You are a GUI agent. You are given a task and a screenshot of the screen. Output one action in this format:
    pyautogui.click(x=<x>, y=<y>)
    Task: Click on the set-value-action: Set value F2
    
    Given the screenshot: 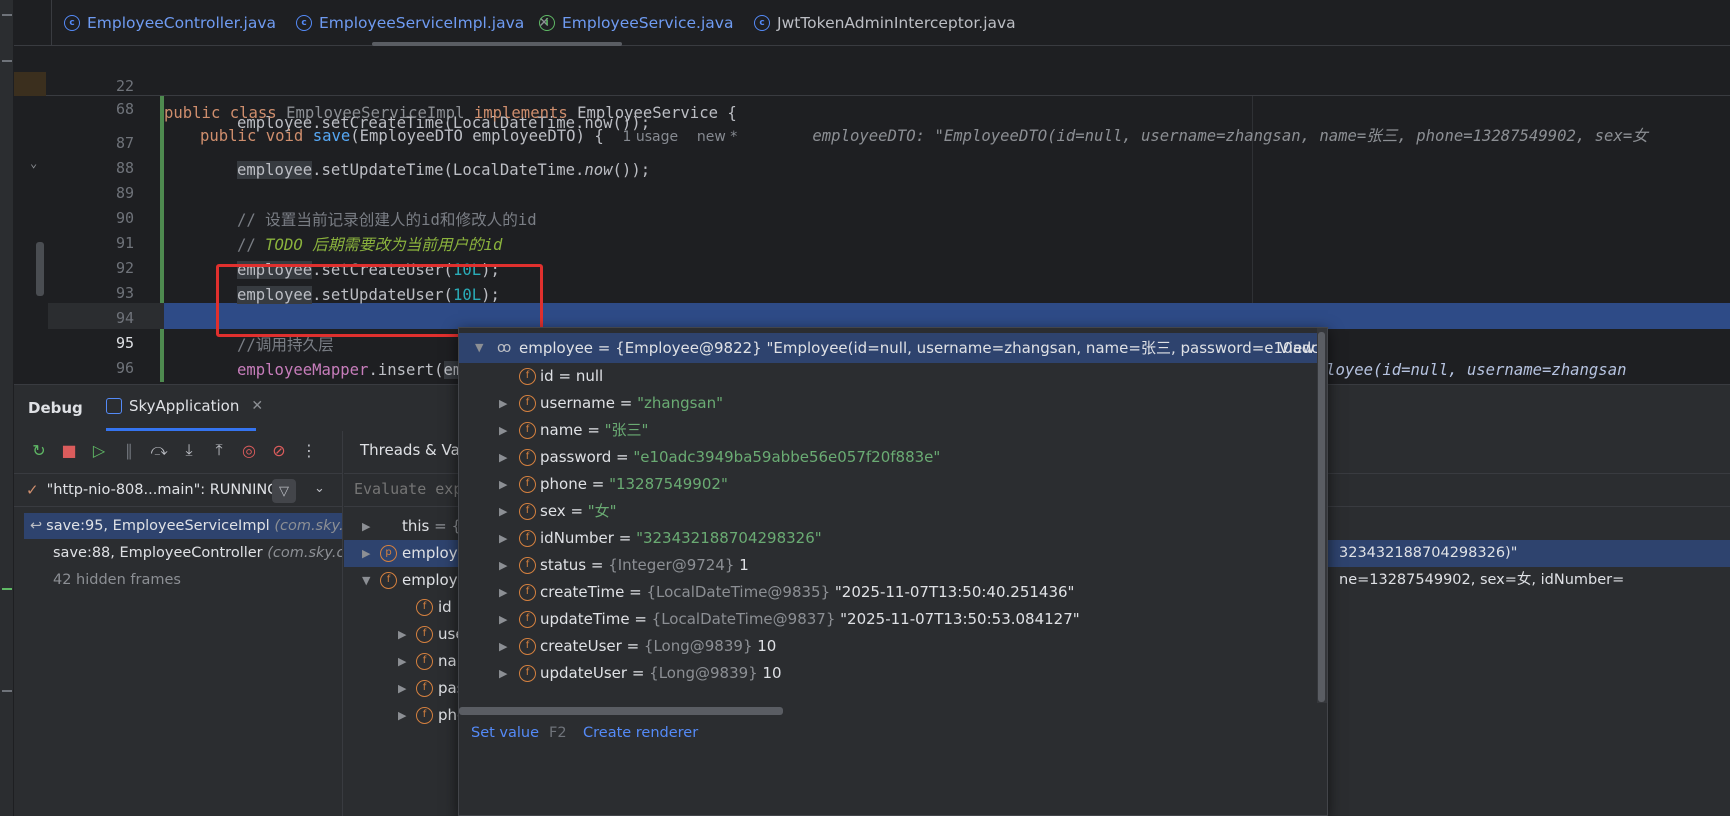 What is the action you would take?
    pyautogui.click(x=519, y=733)
    